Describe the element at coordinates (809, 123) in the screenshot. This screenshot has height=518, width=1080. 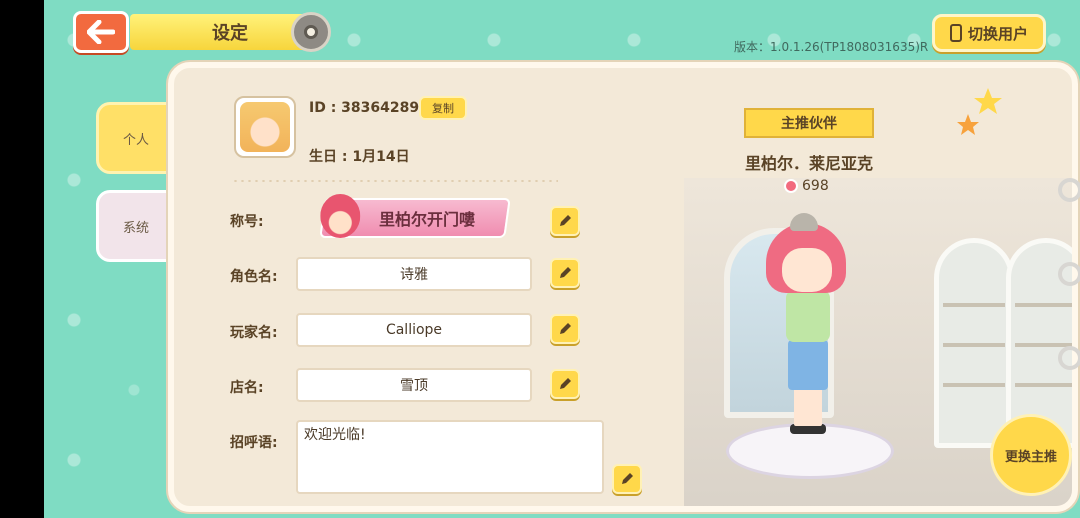
I see `main-partner-ribbon: 主推伙伴` at that location.